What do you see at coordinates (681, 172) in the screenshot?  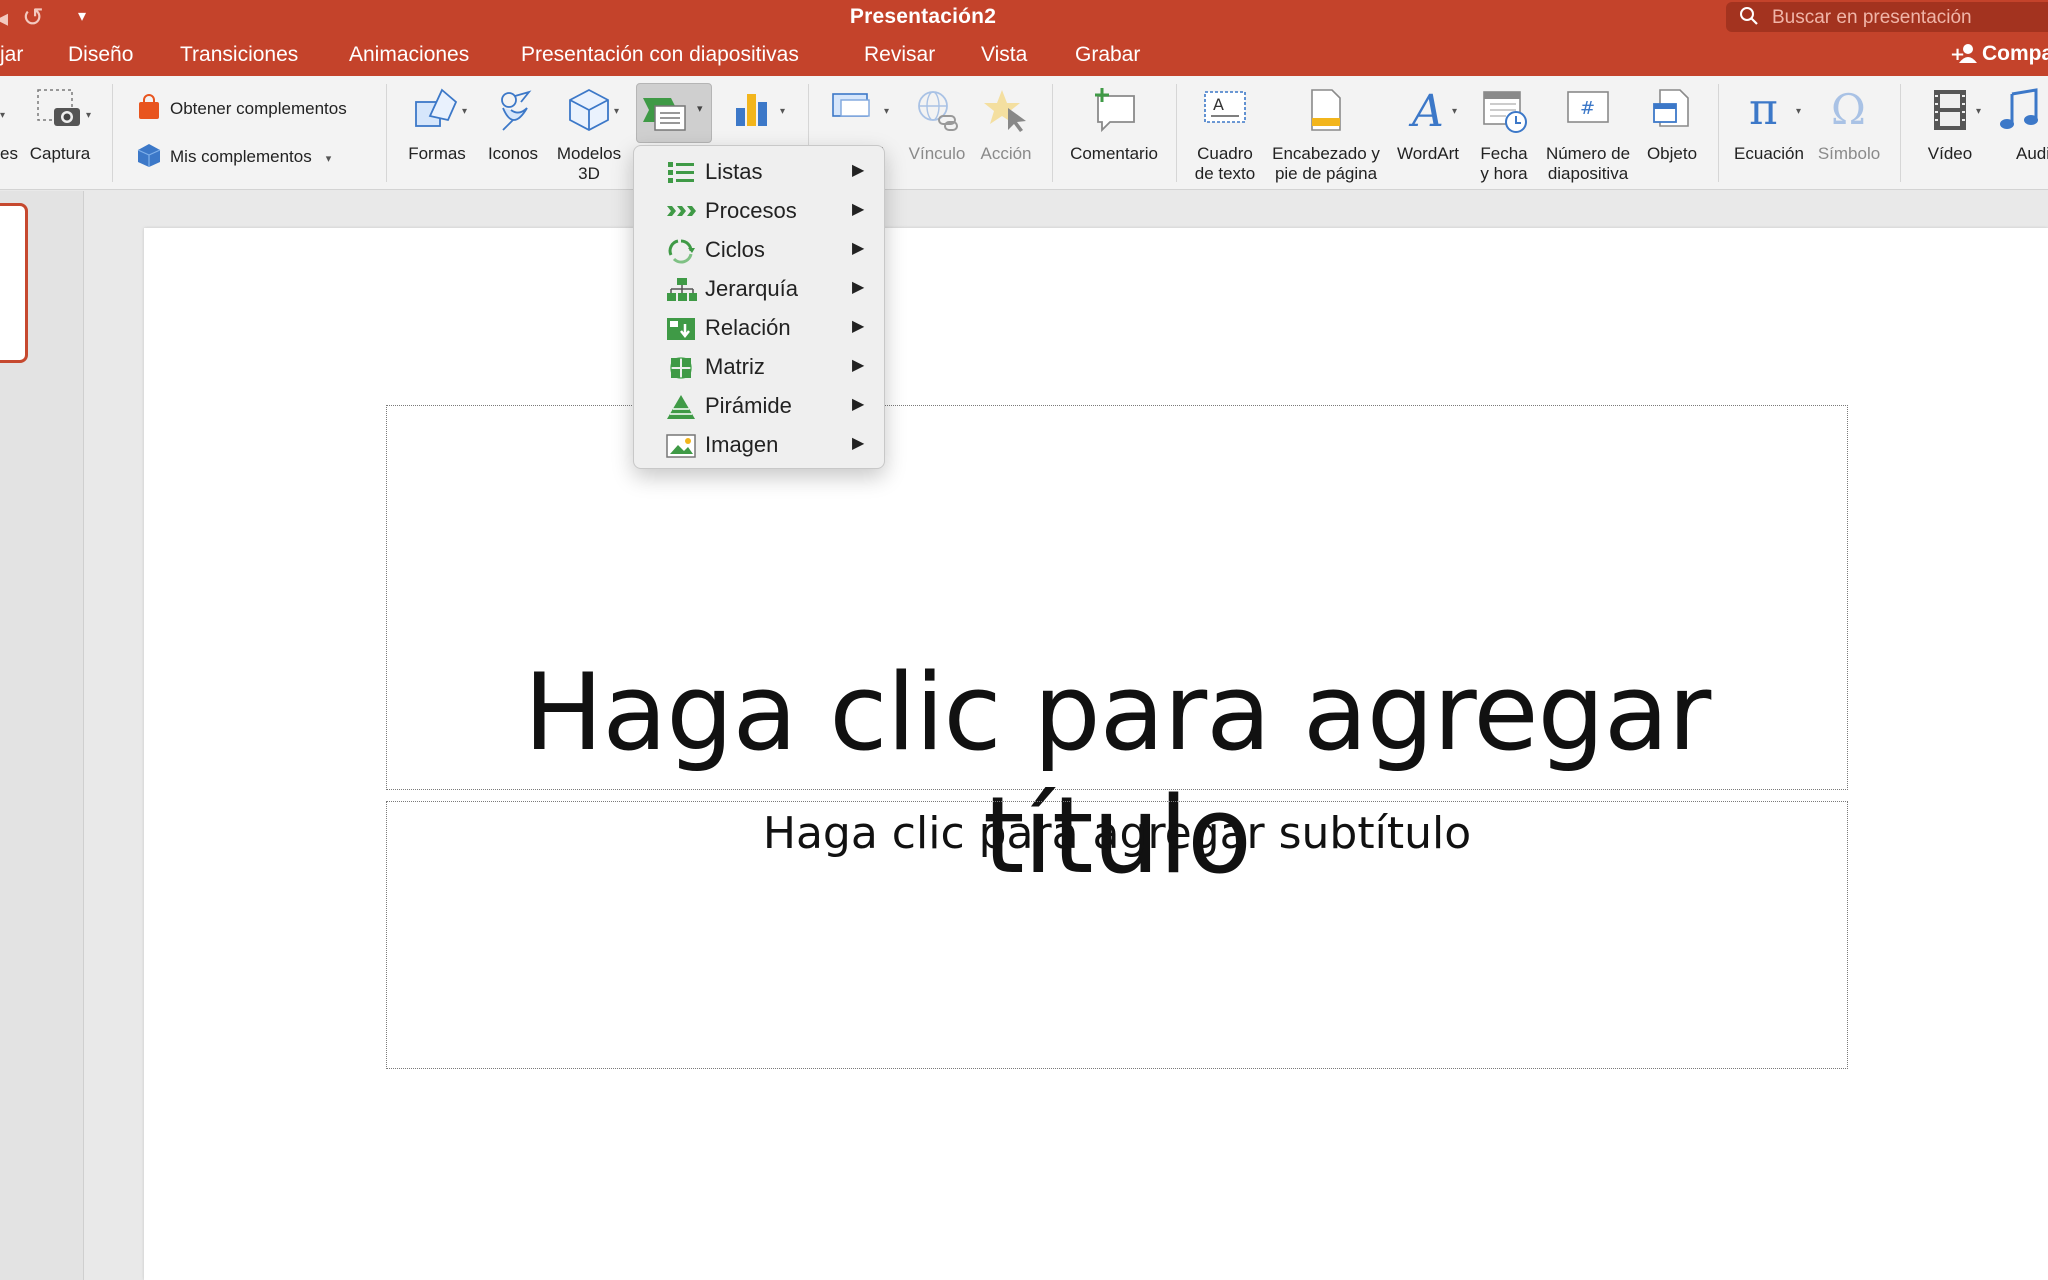 I see `list-icon` at bounding box center [681, 172].